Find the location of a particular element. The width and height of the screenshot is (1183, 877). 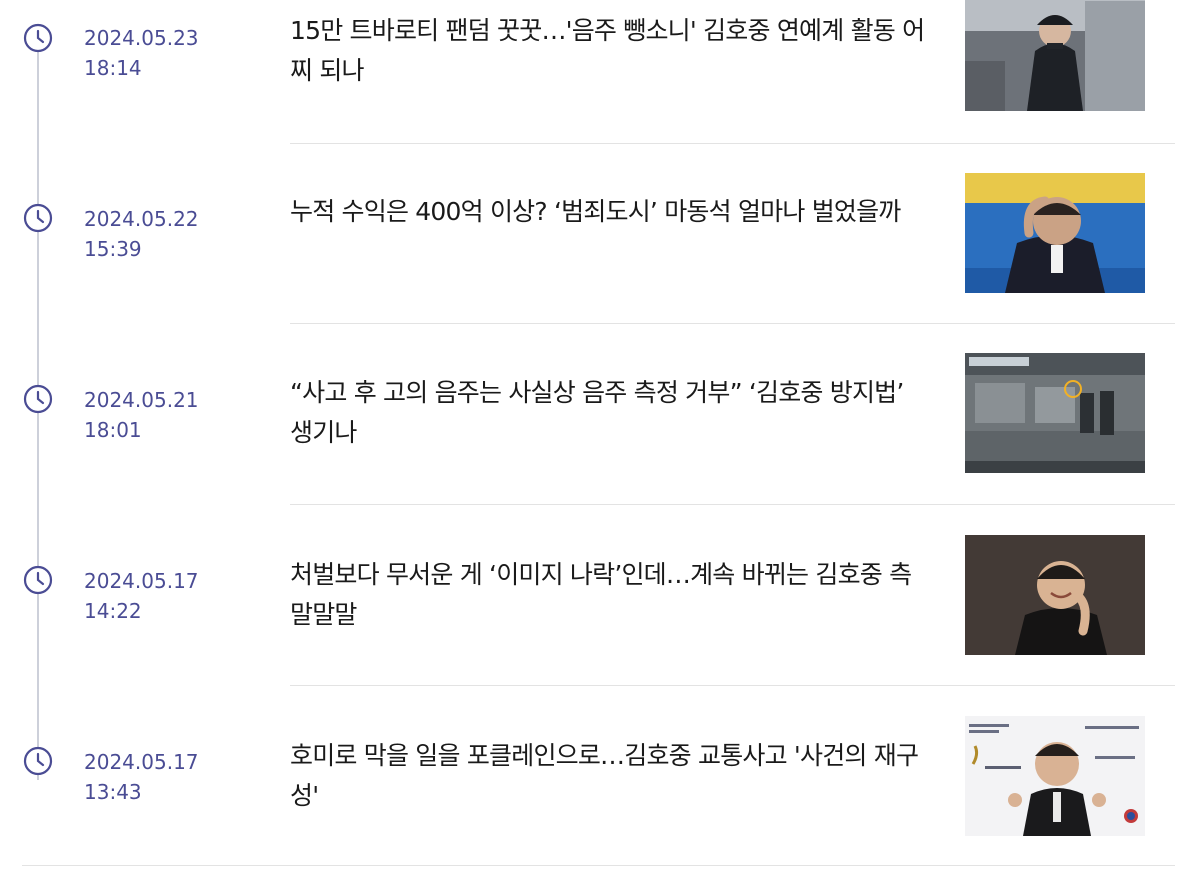

news-time: 18:01 is located at coordinates (113, 430).